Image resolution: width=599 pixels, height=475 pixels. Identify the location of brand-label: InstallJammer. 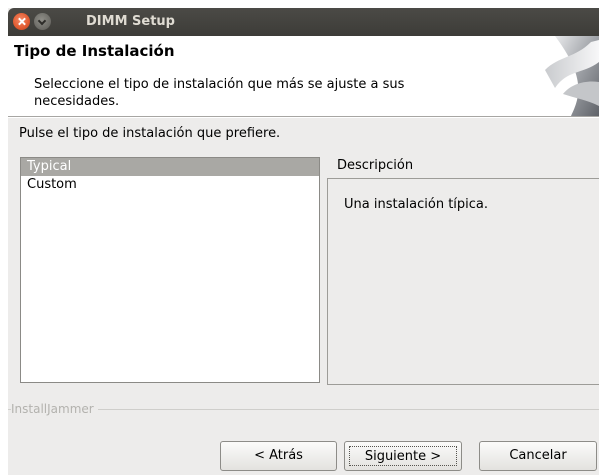
(54, 409).